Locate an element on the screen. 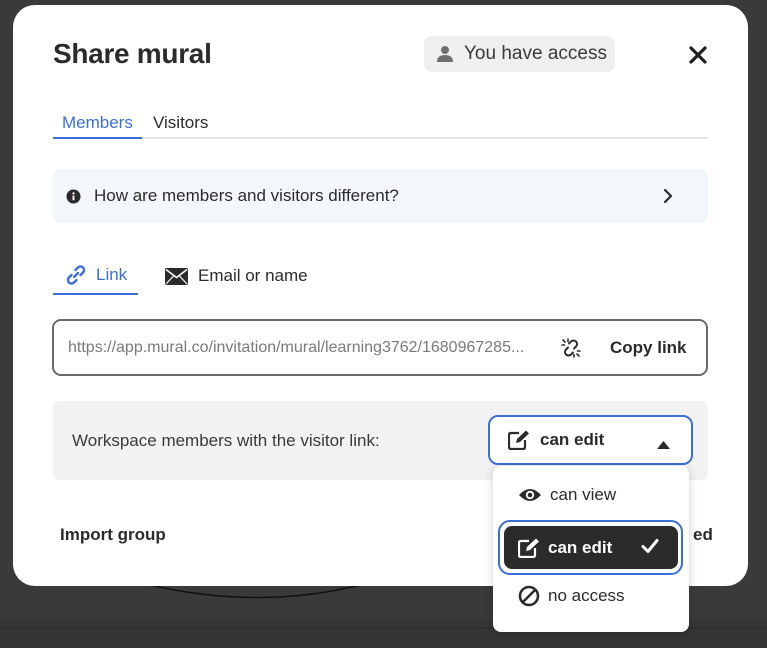  permission-label: Workspace members with the visitor link: is located at coordinates (226, 440).